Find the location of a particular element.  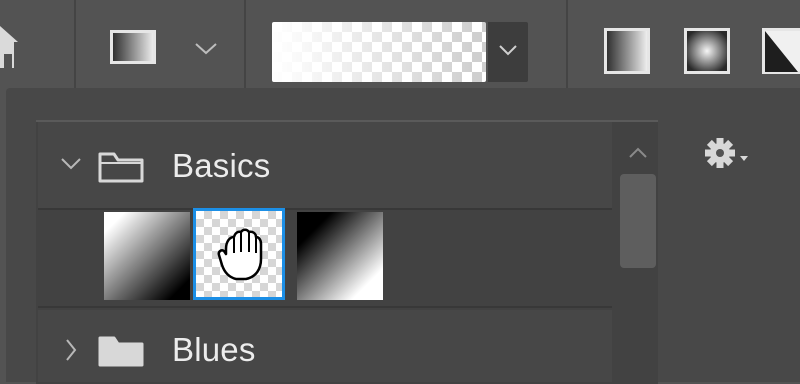

home-icon is located at coordinates (15, 46).